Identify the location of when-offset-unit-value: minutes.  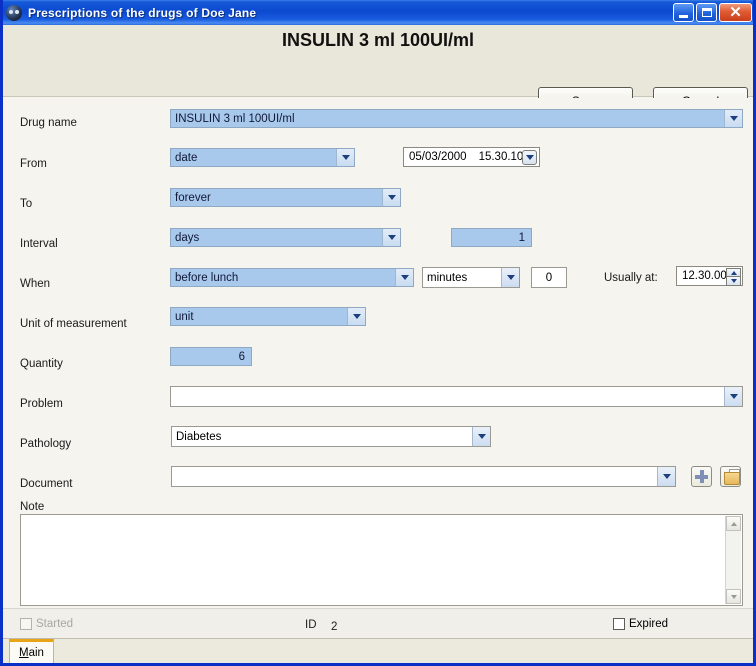
(447, 277).